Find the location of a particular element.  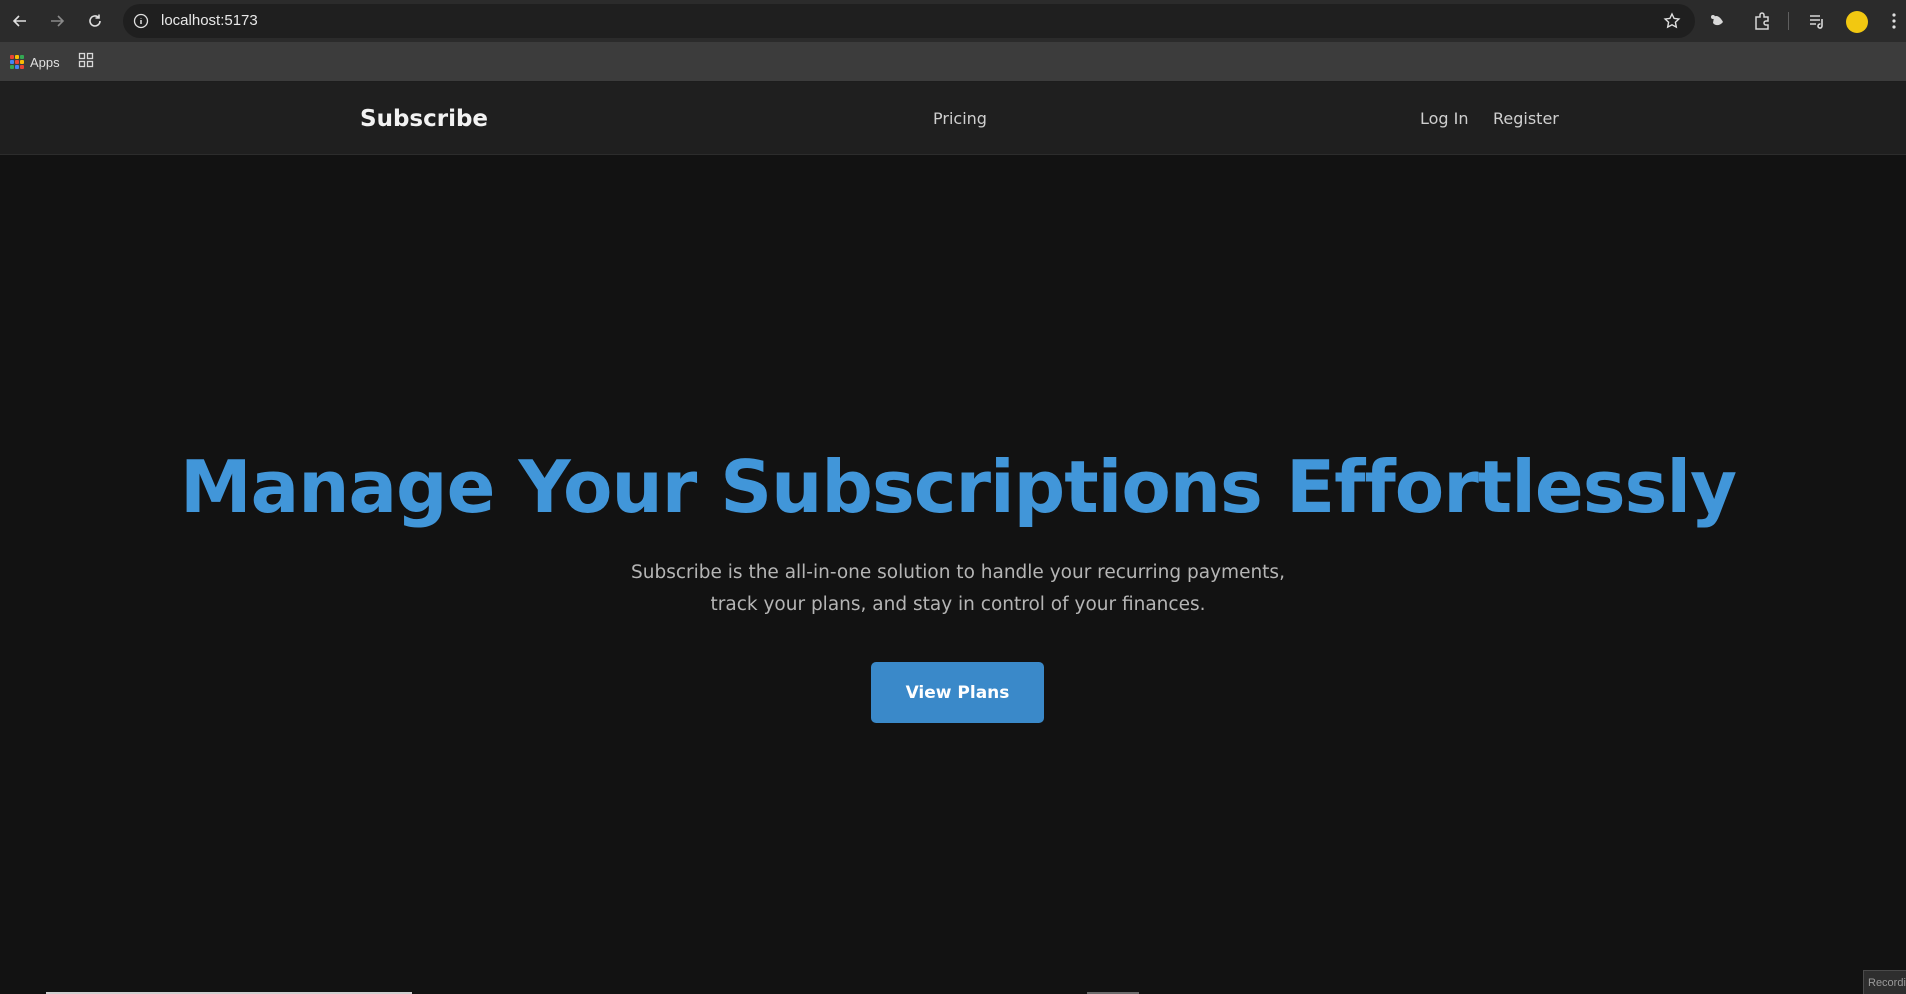

address-bar: localhost:5173 is located at coordinates (909, 21).